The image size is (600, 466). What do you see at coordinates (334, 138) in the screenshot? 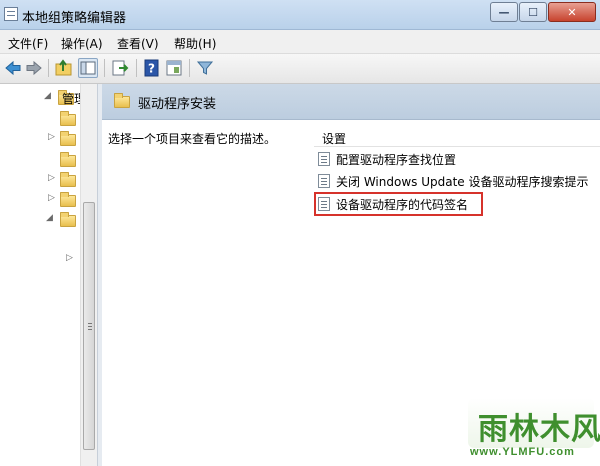
I see `settings-column-header: 设置` at bounding box center [334, 138].